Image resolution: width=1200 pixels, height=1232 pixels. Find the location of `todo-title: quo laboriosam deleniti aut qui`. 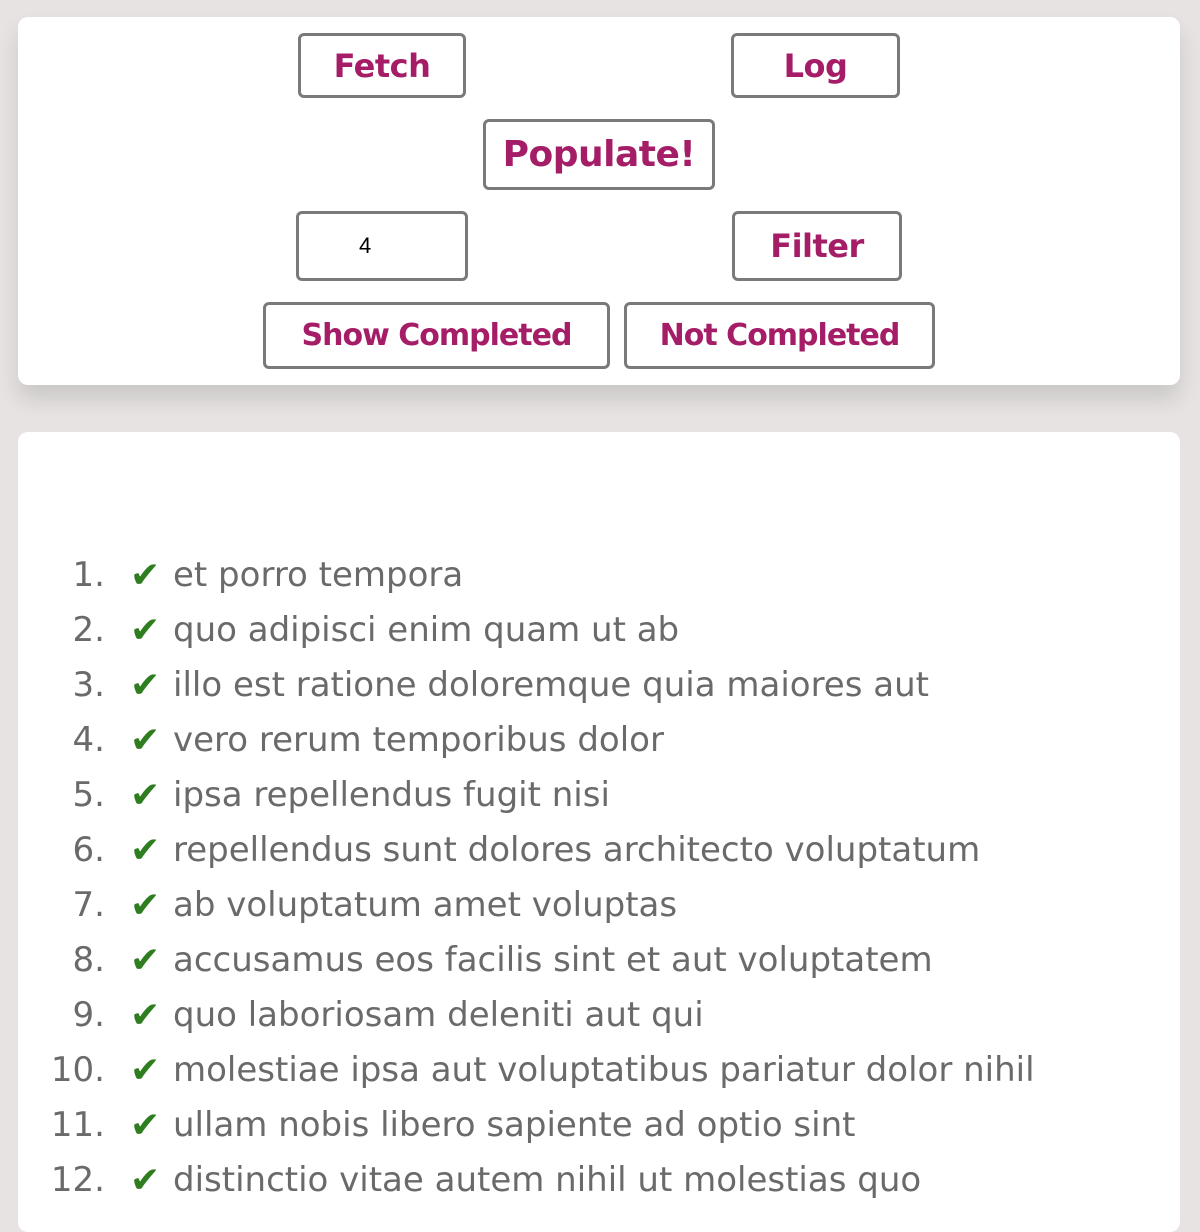

todo-title: quo laboriosam deleniti aut qui is located at coordinates (438, 1015).